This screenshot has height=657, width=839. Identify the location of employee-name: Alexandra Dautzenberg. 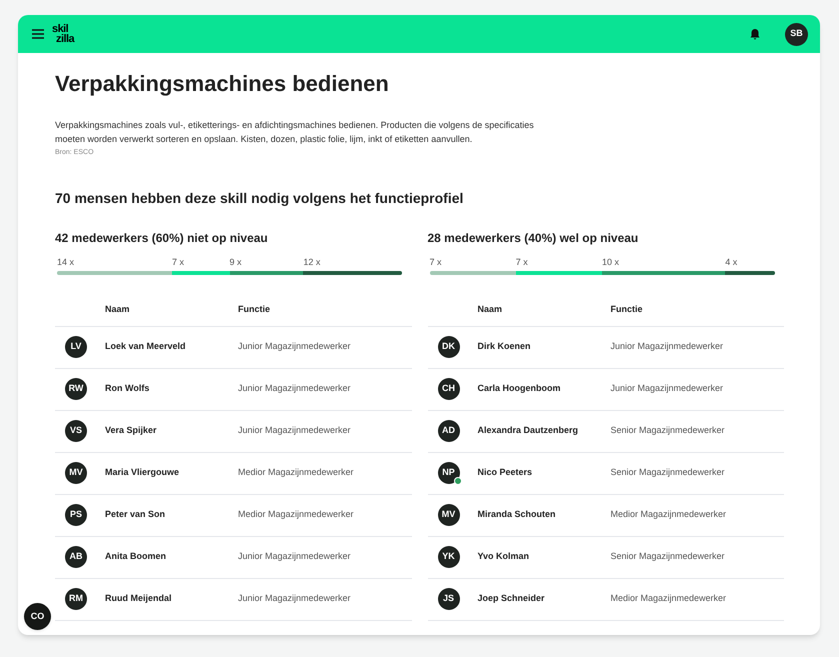
(529, 431).